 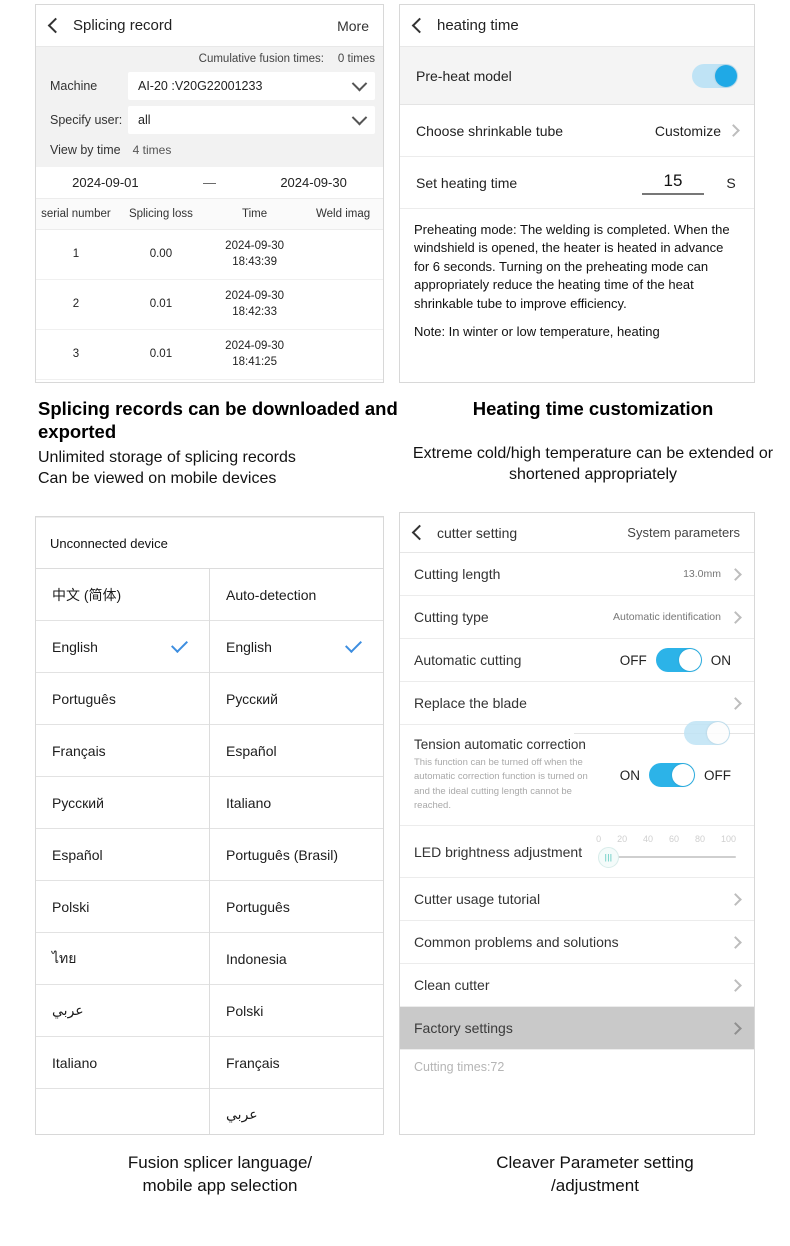 I want to click on led-slider-handle: |||, so click(x=609, y=857).